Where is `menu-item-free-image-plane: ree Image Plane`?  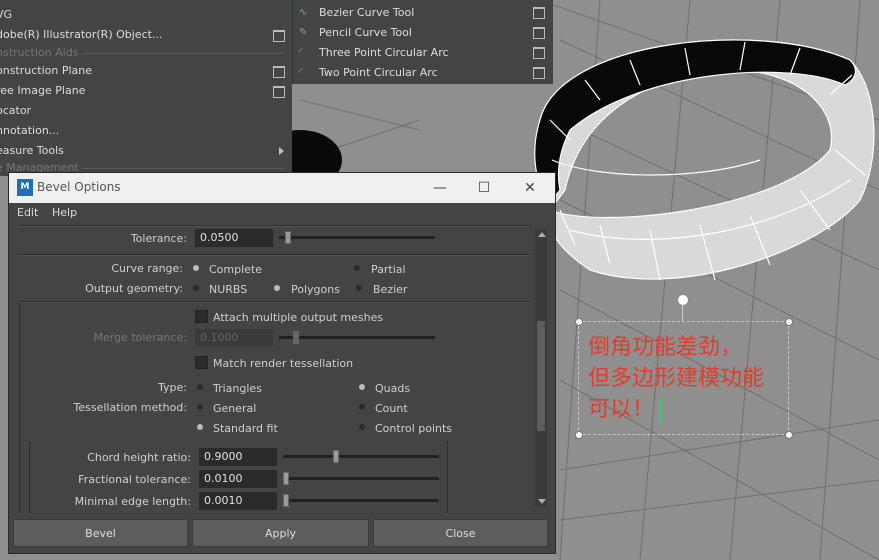 menu-item-free-image-plane: ree Image Plane is located at coordinates (146, 91).